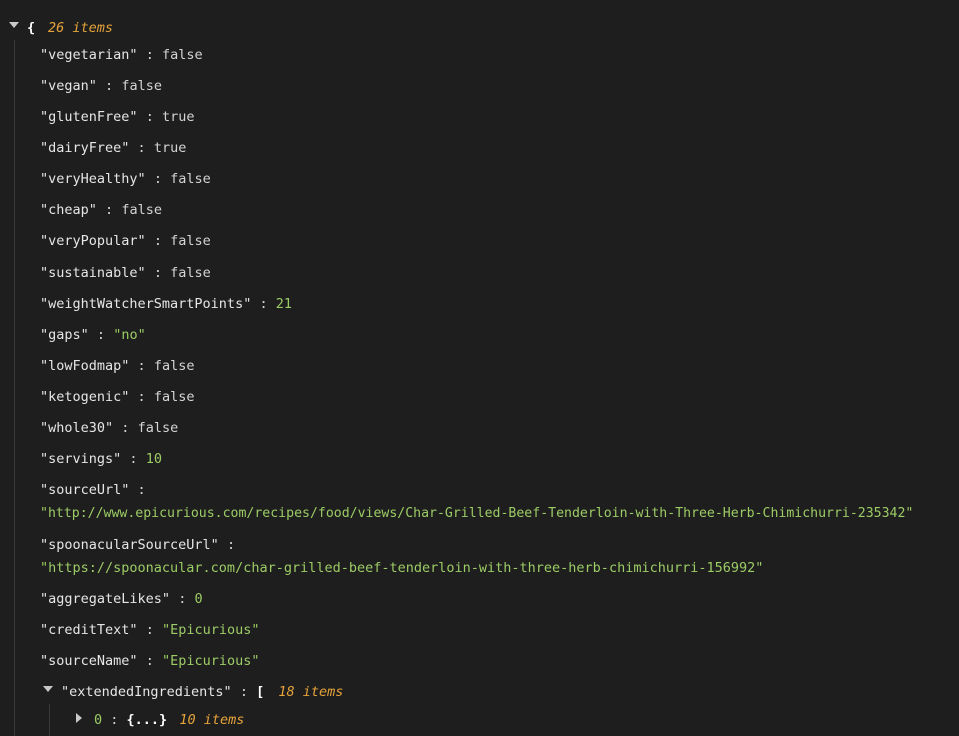 The image size is (959, 736). I want to click on root-open-brace: {, so click(31, 28).